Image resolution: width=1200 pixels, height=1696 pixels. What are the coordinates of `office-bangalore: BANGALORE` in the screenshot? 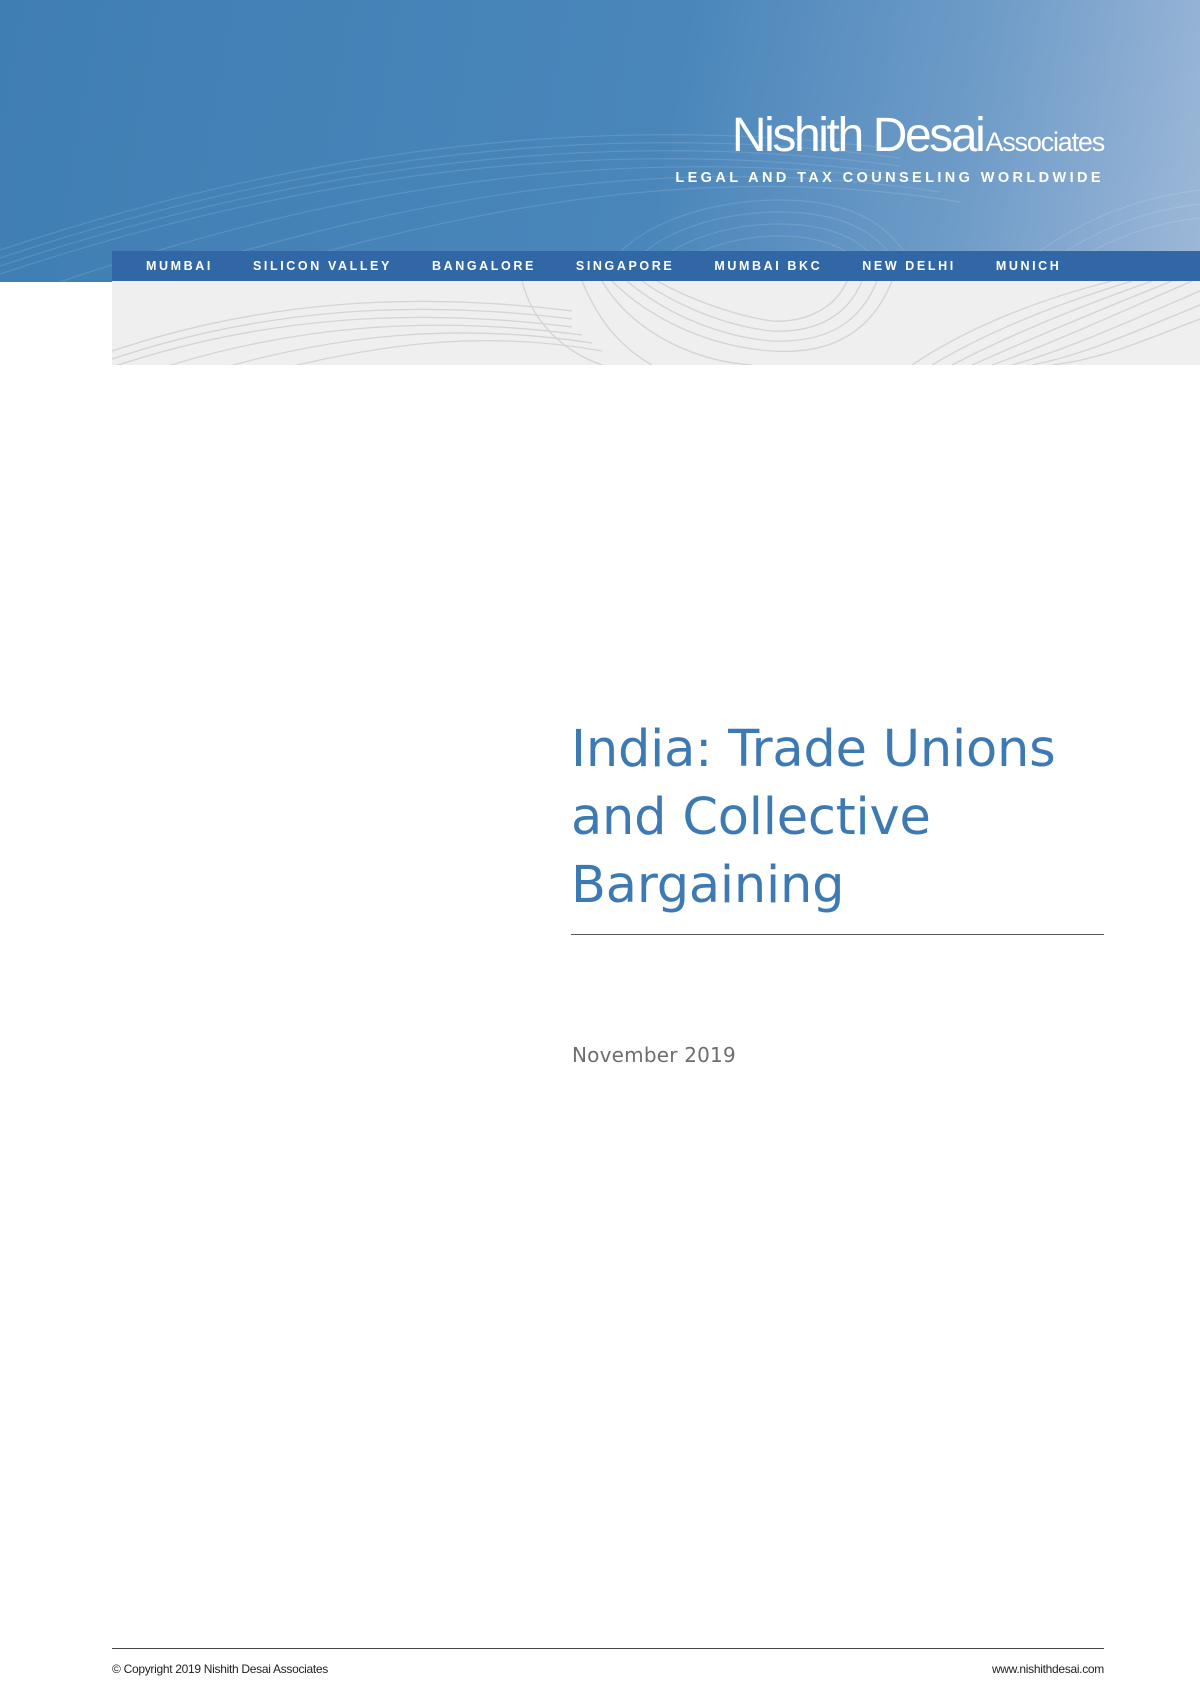 It's located at (483, 266).